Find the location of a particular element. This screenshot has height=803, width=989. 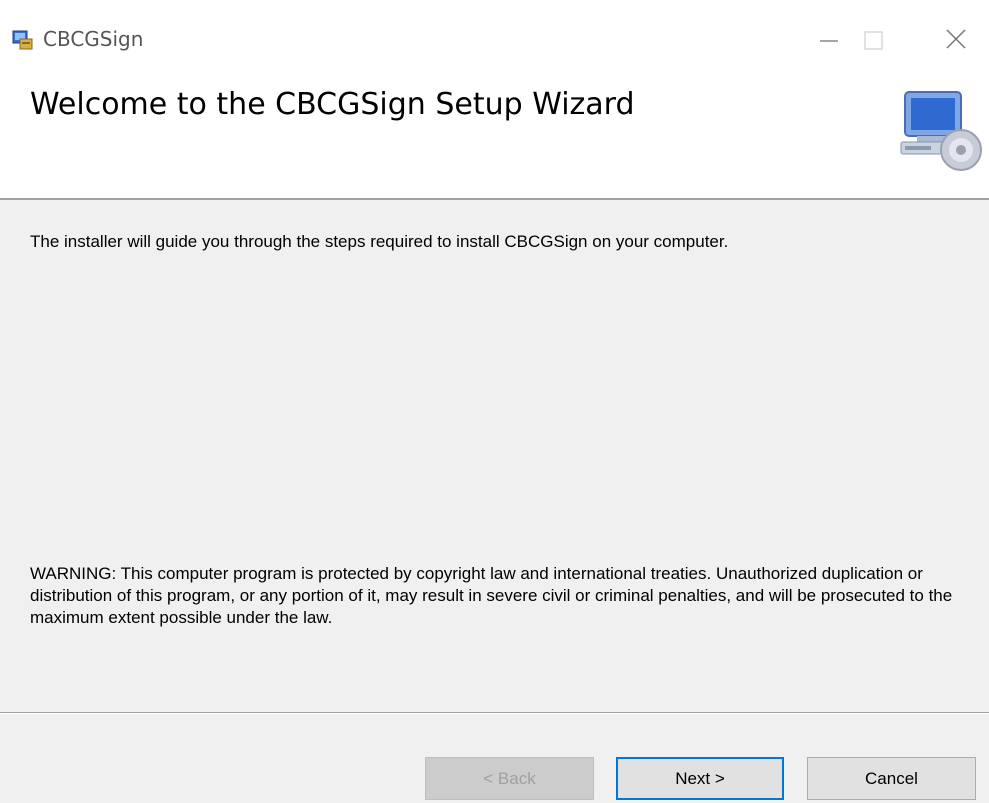

close-icon is located at coordinates (957, 40).